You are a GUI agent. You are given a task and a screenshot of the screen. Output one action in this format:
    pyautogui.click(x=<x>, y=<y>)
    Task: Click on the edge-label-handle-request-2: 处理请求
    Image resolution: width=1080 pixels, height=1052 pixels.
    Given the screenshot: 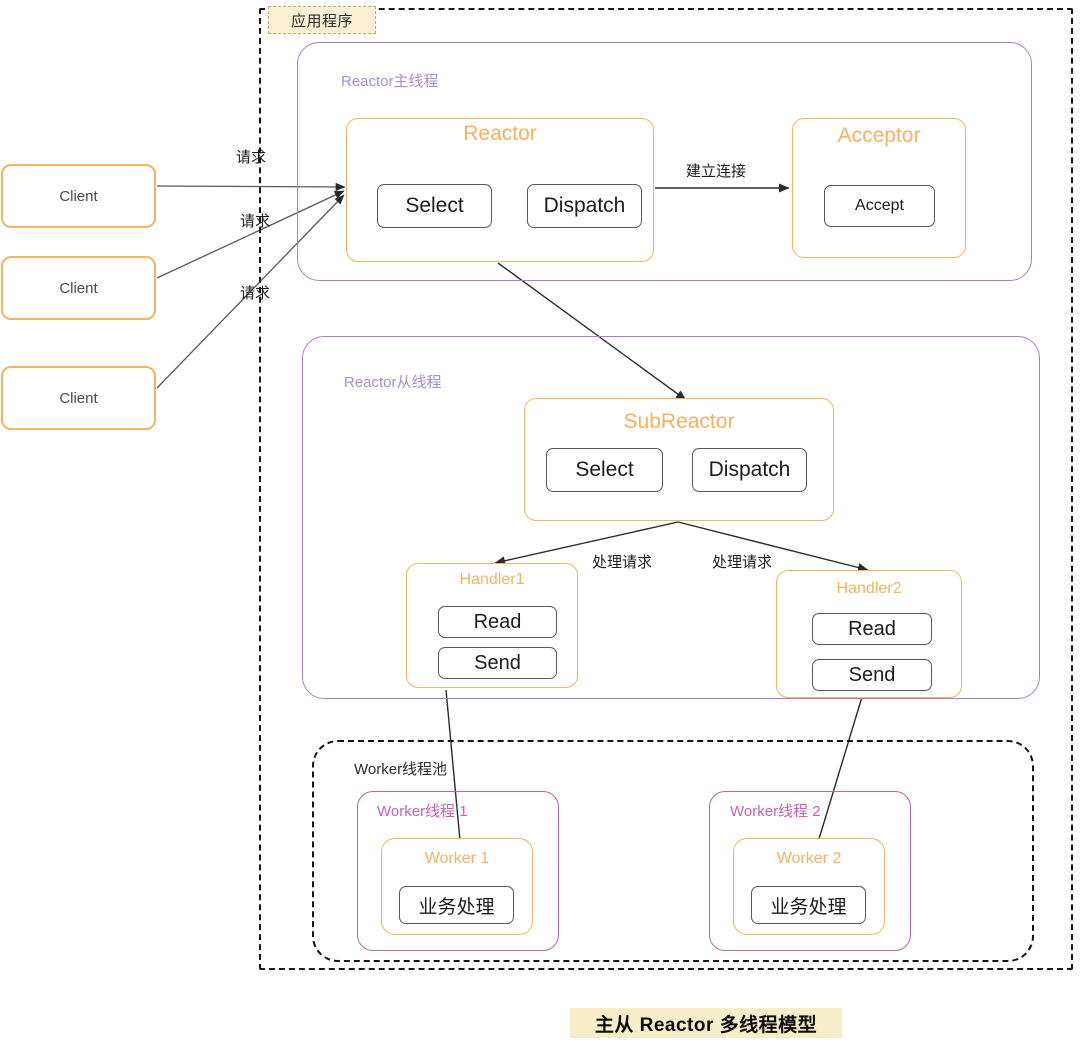 What is the action you would take?
    pyautogui.click(x=742, y=562)
    